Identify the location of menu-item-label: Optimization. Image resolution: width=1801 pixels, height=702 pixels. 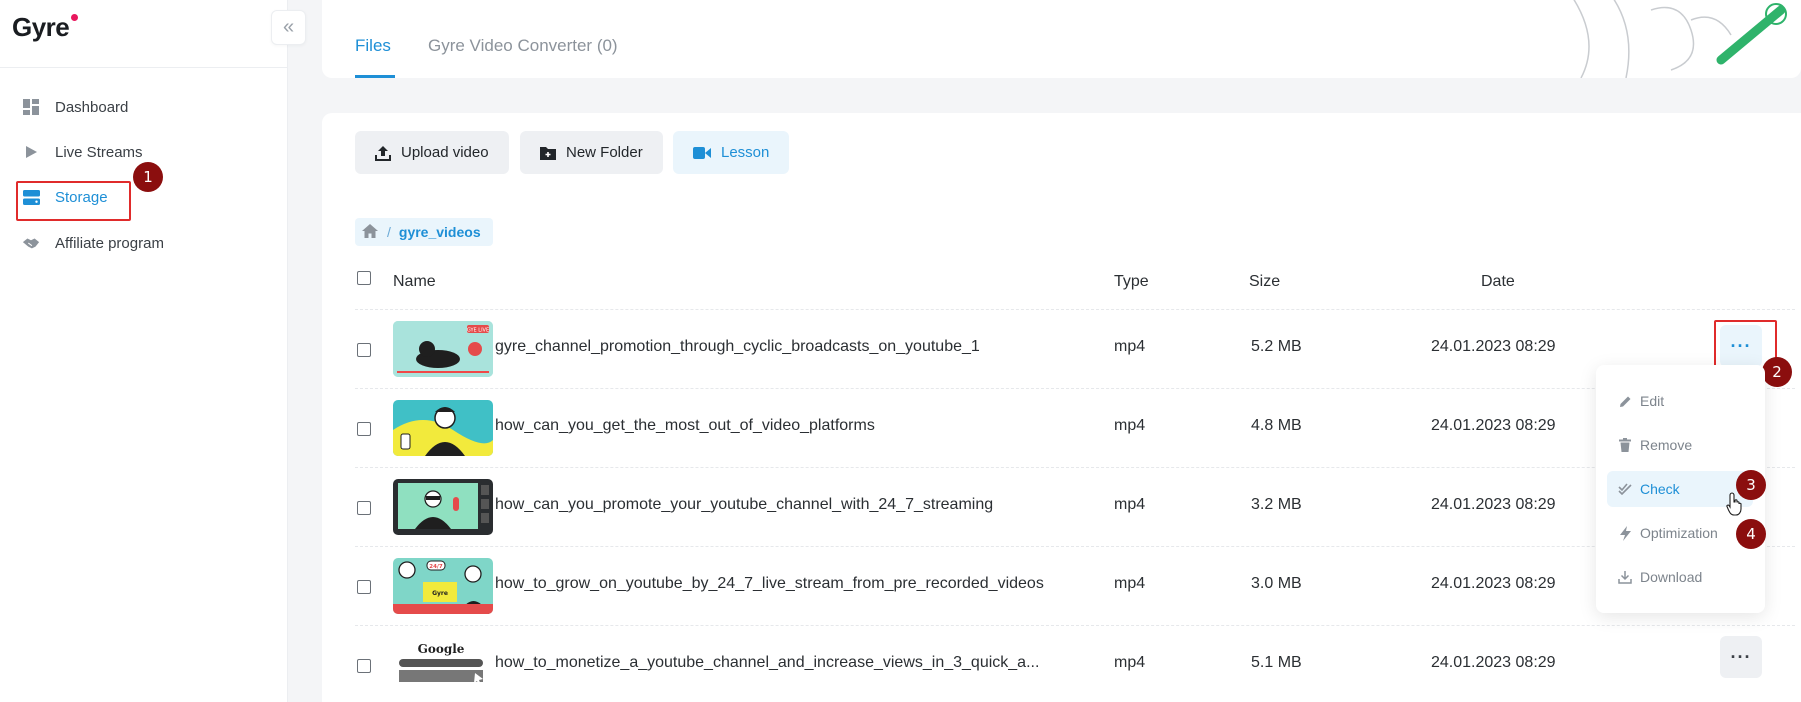
(1679, 533).